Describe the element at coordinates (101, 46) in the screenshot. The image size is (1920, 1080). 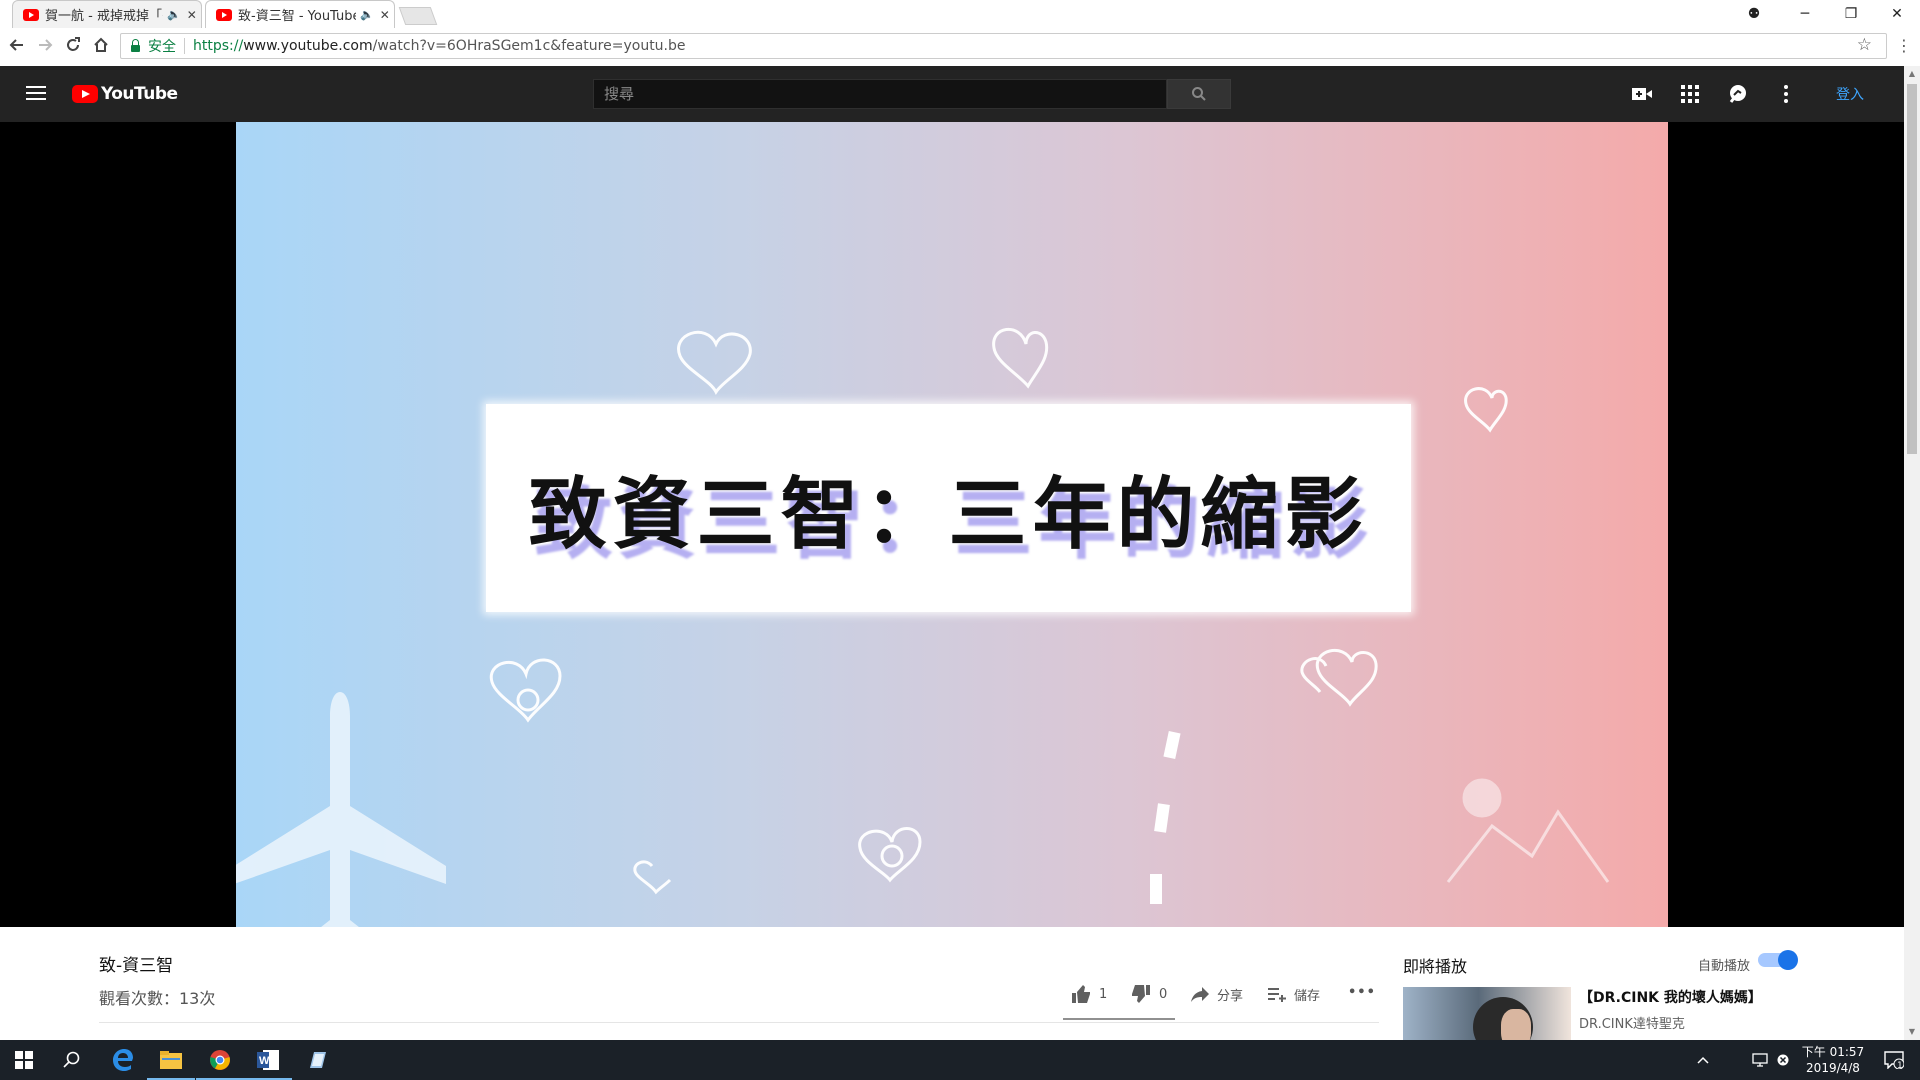
I see `home-icon` at that location.